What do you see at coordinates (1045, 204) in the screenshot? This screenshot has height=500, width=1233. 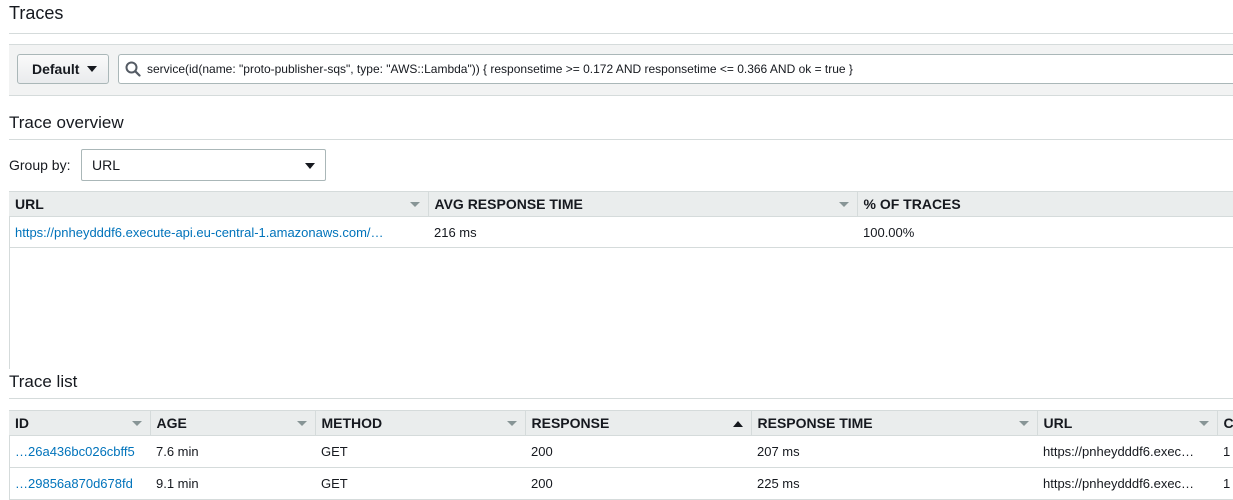 I see `column-header-percent-of-traces: % OF TRACES` at bounding box center [1045, 204].